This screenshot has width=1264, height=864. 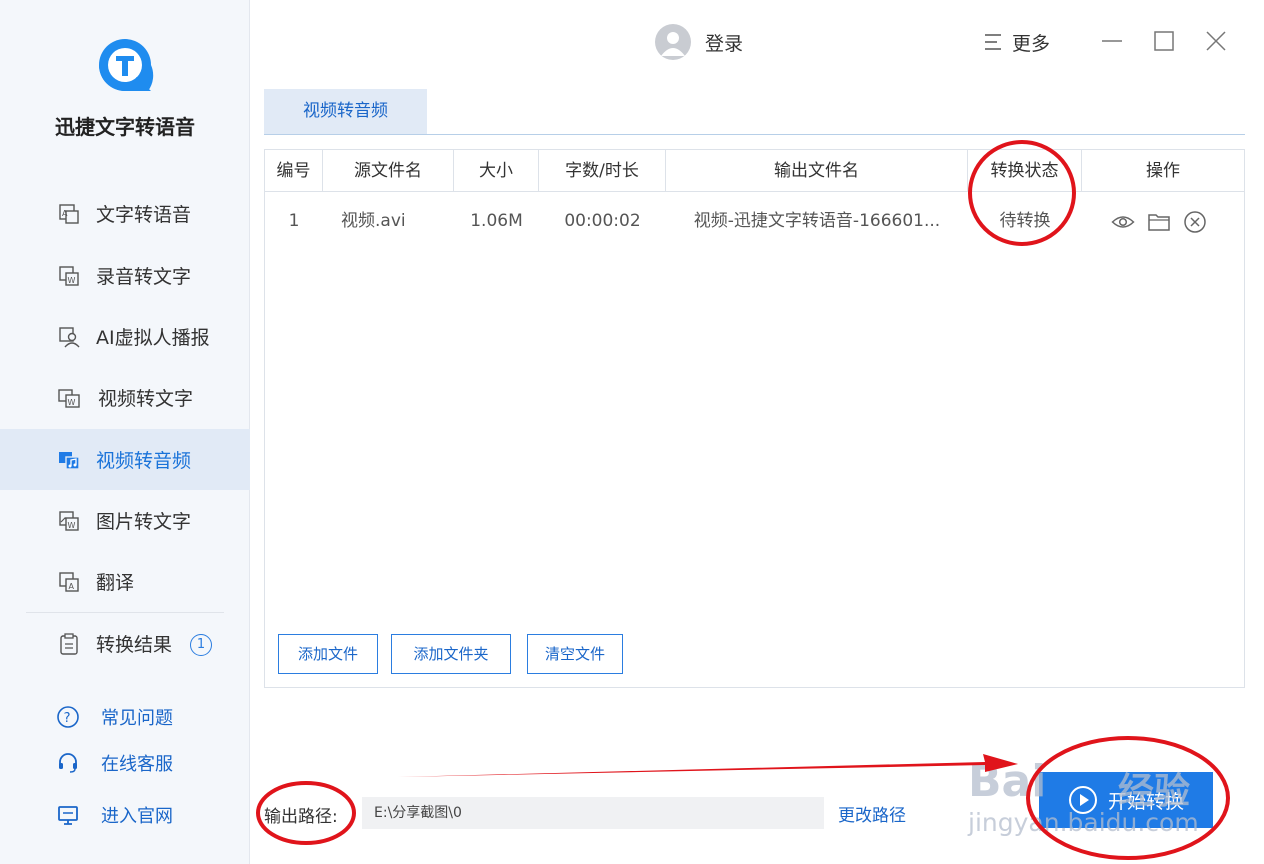 What do you see at coordinates (69, 643) in the screenshot?
I see `clipboard-icon` at bounding box center [69, 643].